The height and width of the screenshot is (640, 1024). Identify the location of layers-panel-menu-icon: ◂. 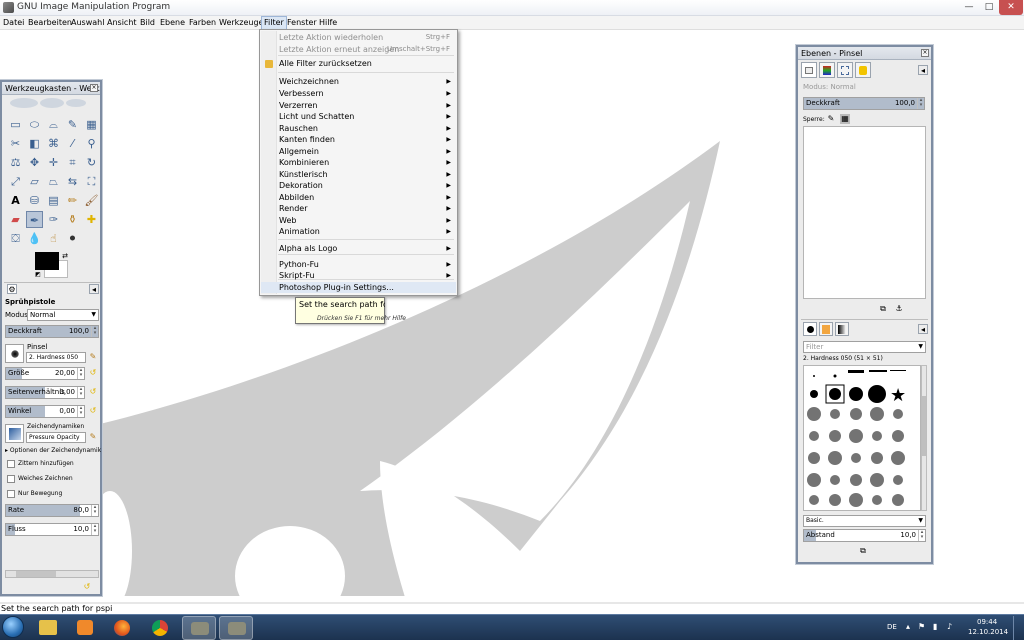
(923, 70).